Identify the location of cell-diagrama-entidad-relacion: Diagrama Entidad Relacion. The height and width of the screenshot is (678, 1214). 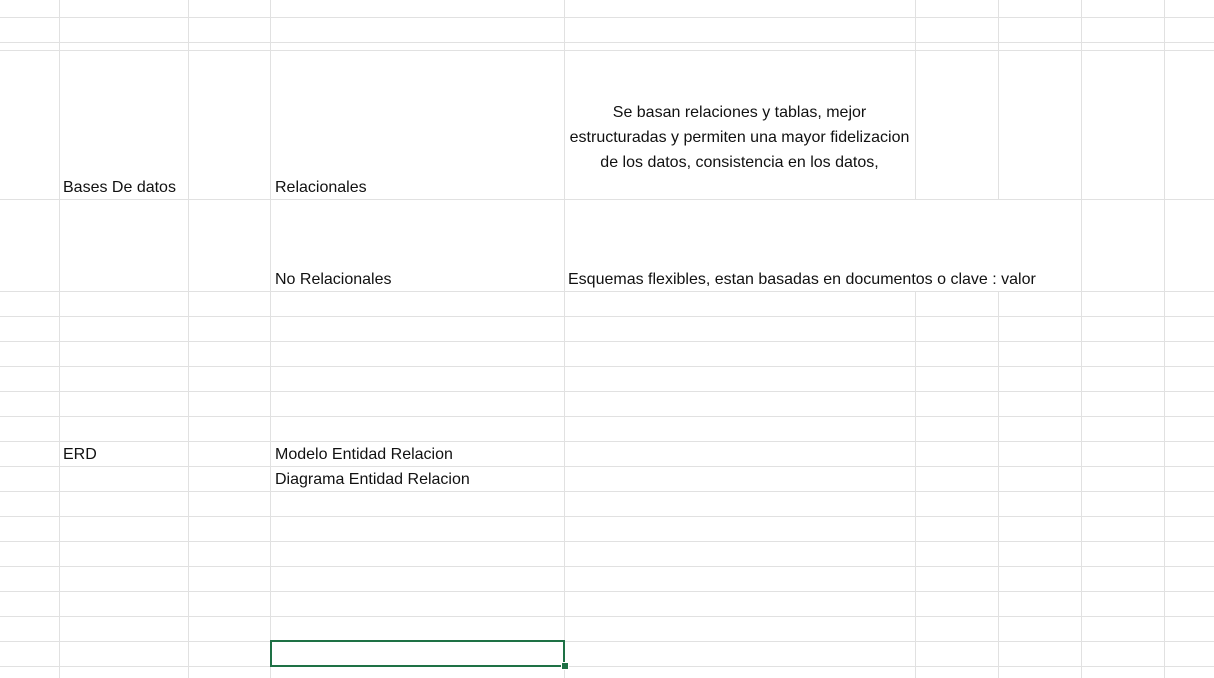
(372, 480).